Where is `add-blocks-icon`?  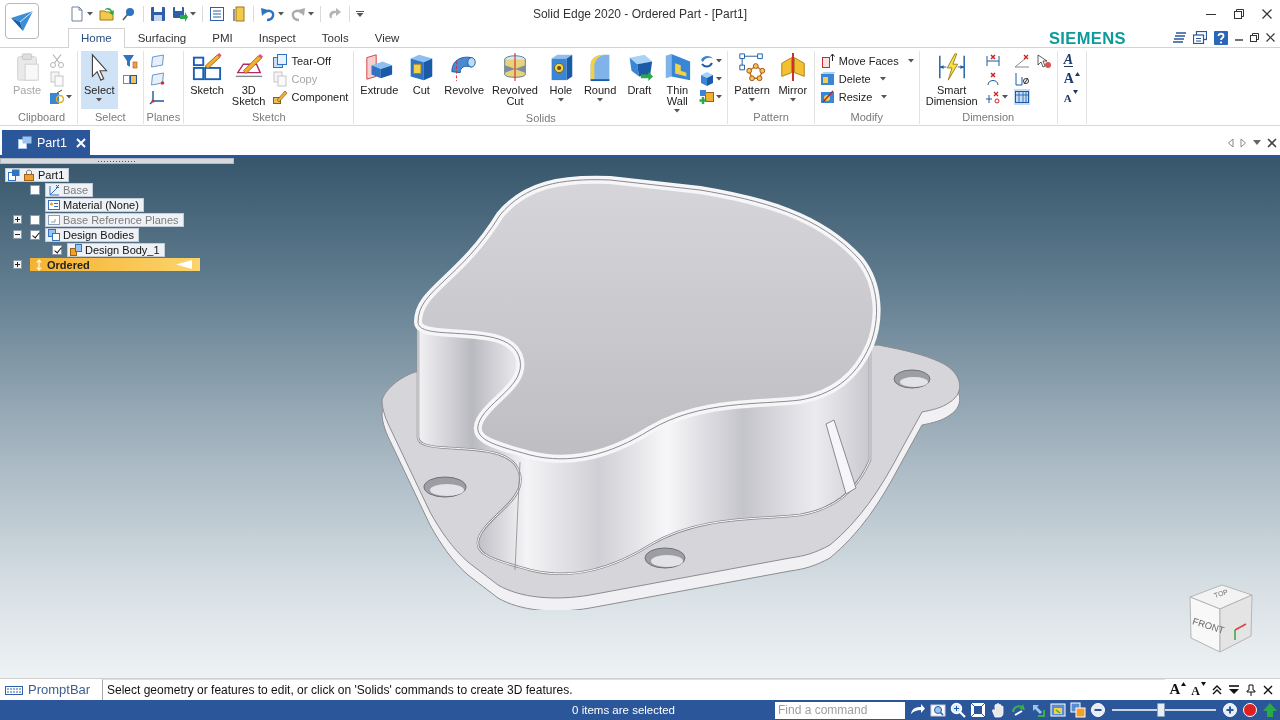 add-blocks-icon is located at coordinates (707, 97).